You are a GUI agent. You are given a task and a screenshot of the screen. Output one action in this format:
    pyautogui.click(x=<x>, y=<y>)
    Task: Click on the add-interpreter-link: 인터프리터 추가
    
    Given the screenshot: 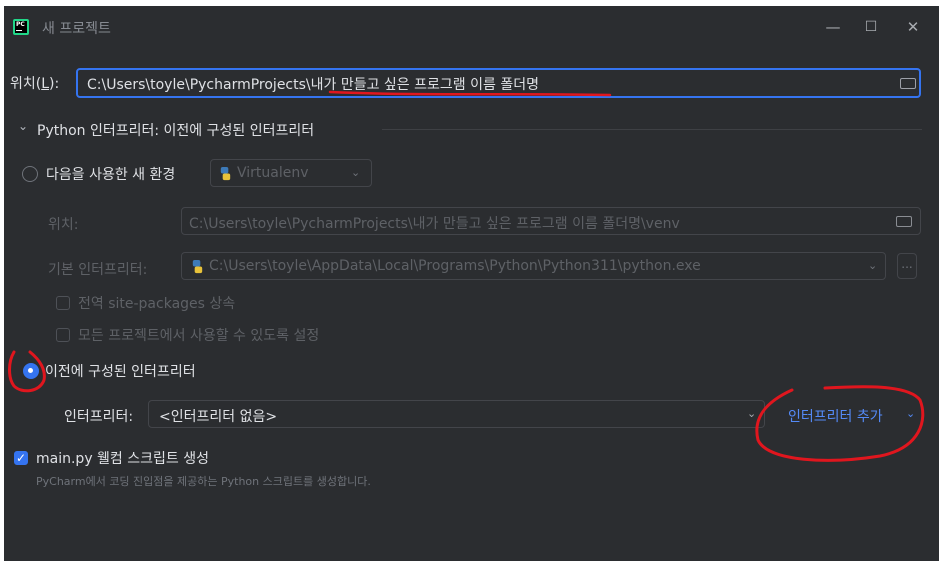 What is the action you would take?
    pyautogui.click(x=835, y=416)
    